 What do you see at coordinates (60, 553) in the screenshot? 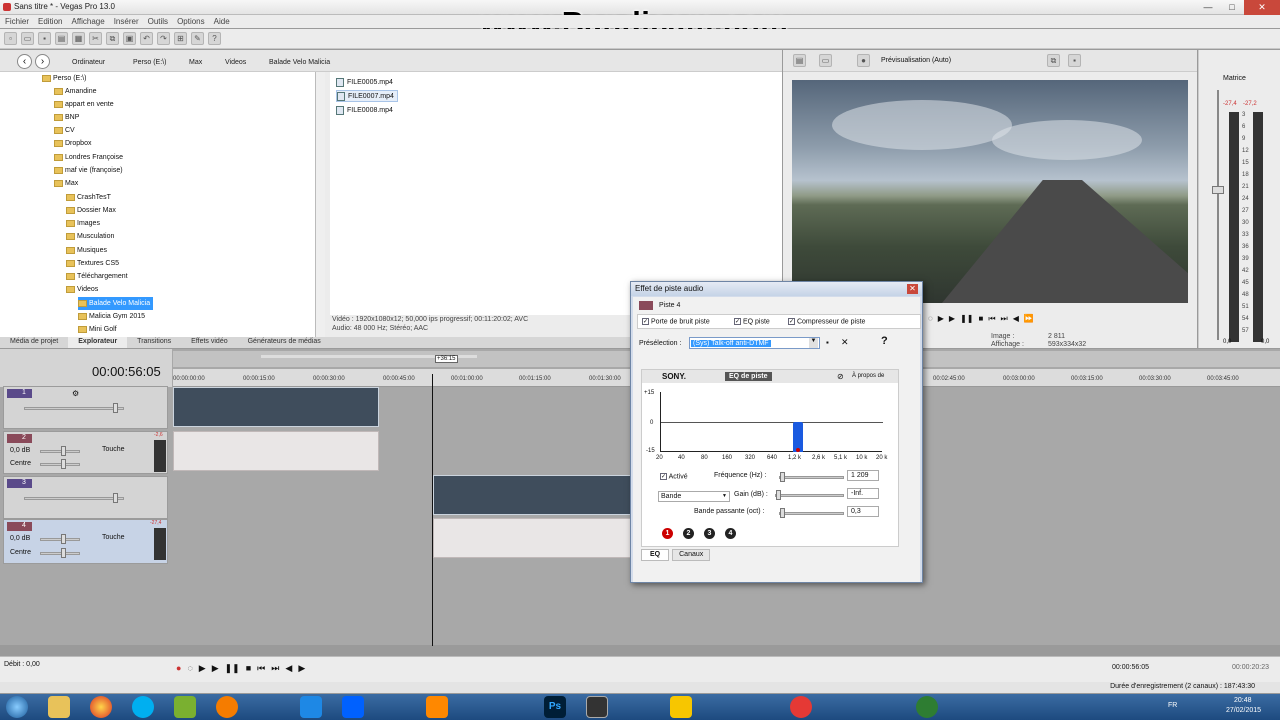
I see `pan-slider` at bounding box center [60, 553].